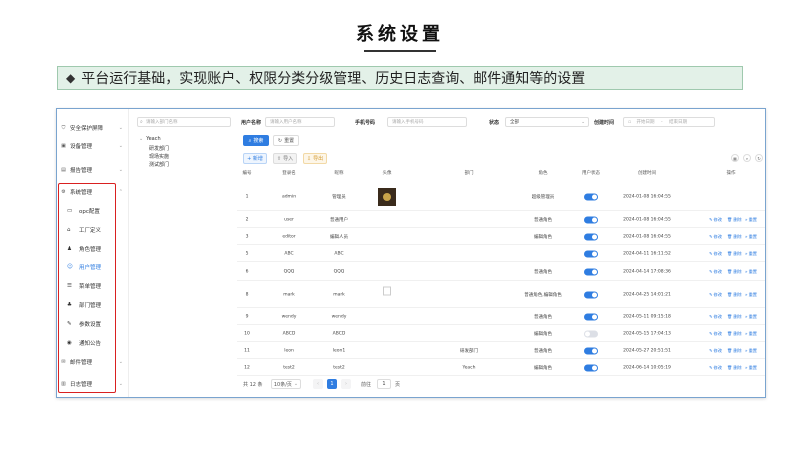 The height and width of the screenshot is (450, 800). Describe the element at coordinates (315, 158) in the screenshot. I see `export-button: ⇩ 导出` at that location.